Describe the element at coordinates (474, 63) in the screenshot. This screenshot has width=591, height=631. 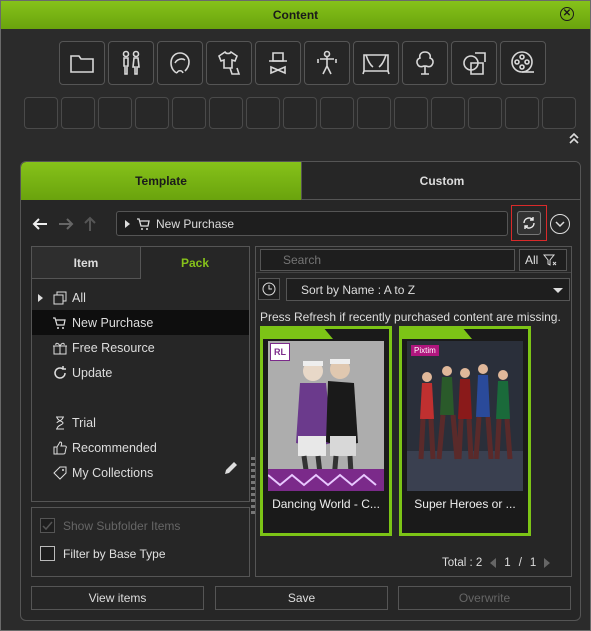
I see `shape-category-button` at that location.